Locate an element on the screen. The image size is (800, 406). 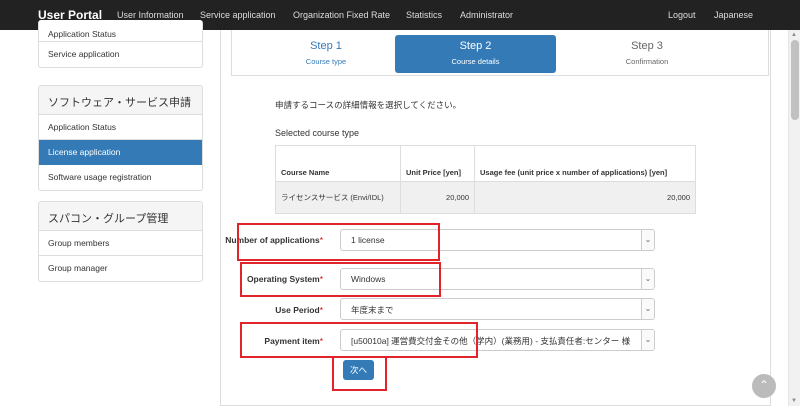
sidebar-panel-title: ソフトウェア・サービス申請 is located at coordinates (120, 100).